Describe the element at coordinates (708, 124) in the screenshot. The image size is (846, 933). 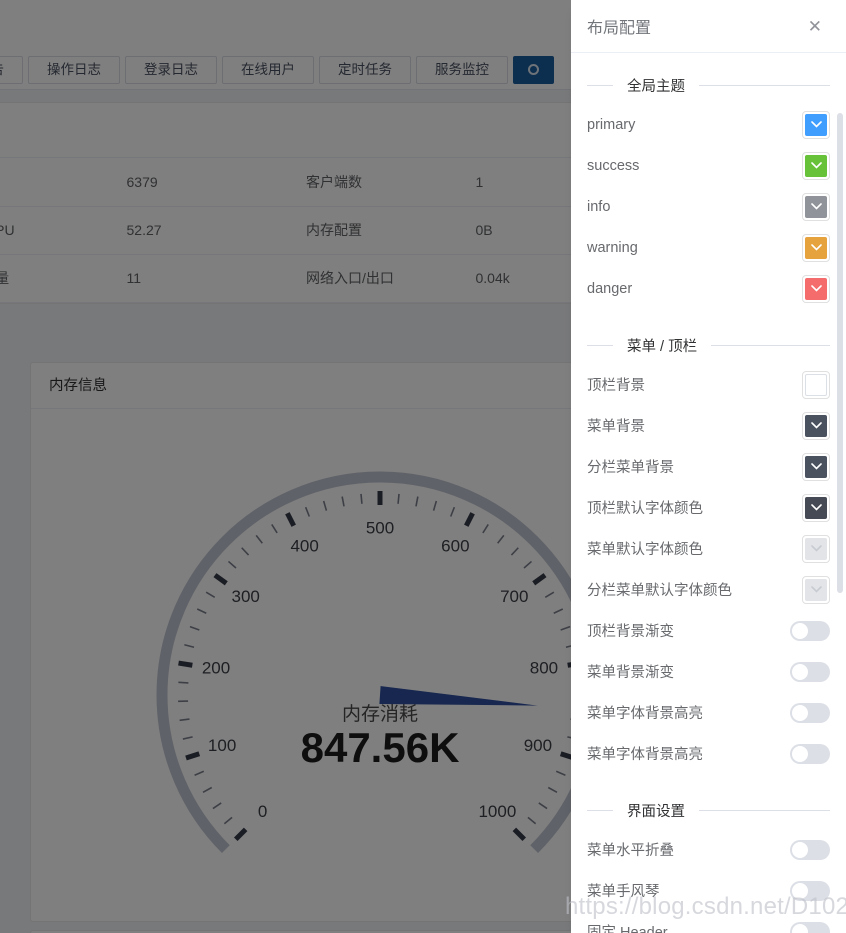
I see `setting-row: primary` at that location.